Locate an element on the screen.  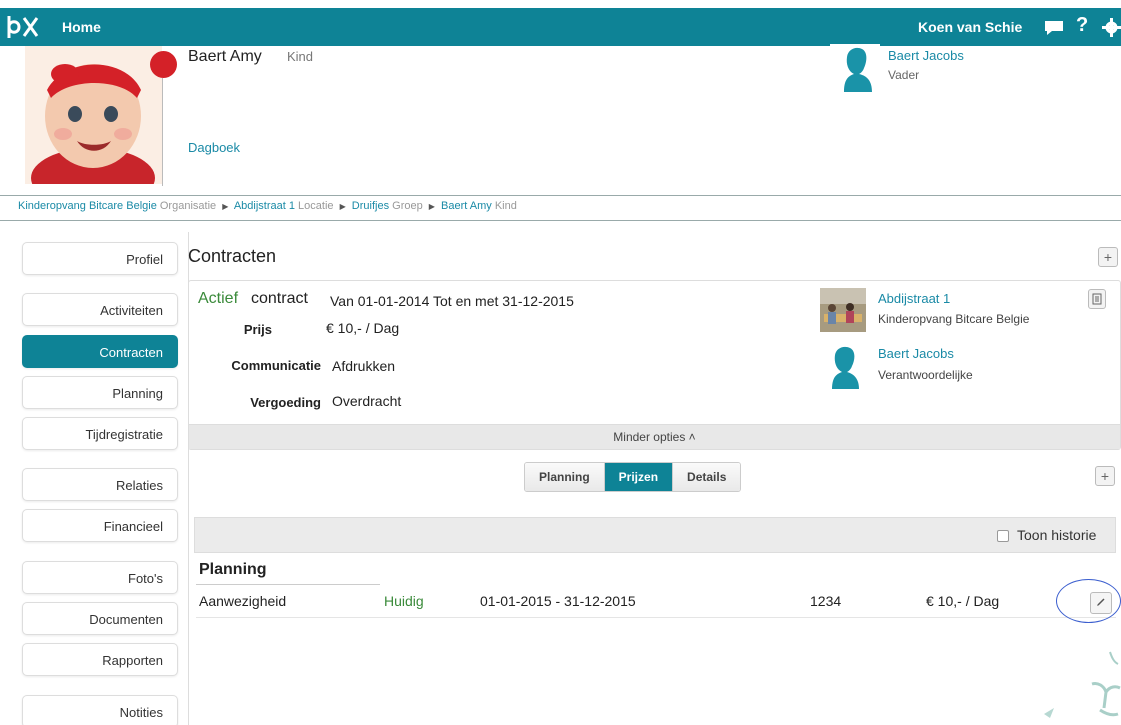
add-price-button: + is located at coordinates (1105, 476).